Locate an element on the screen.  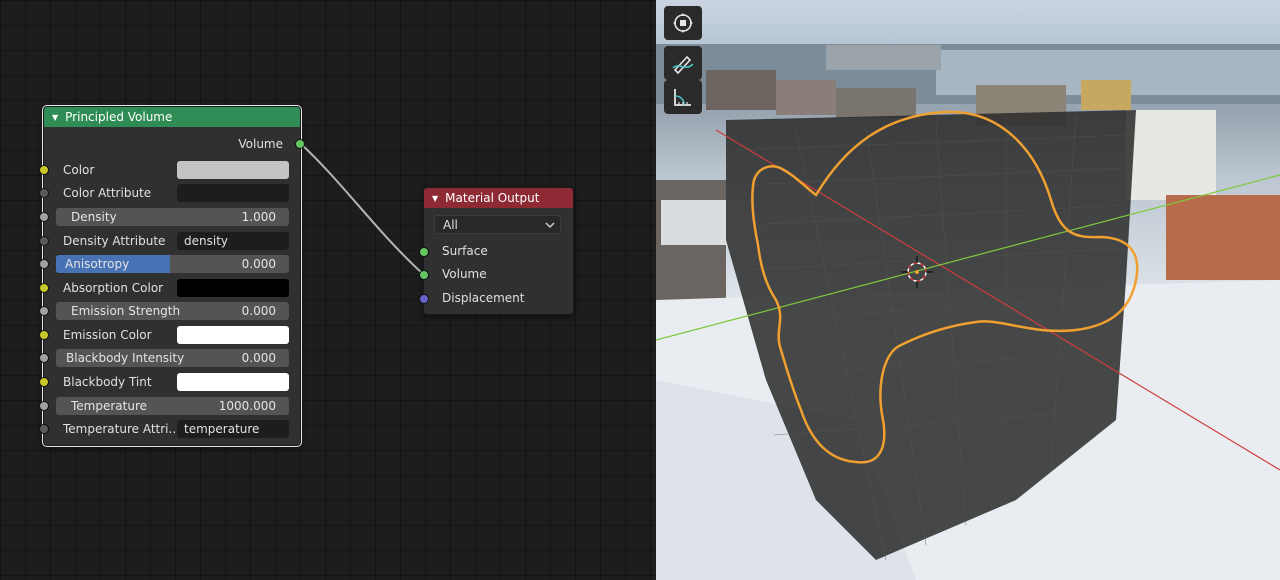
emission-strength-value: 0.000 is located at coordinates (258, 311).